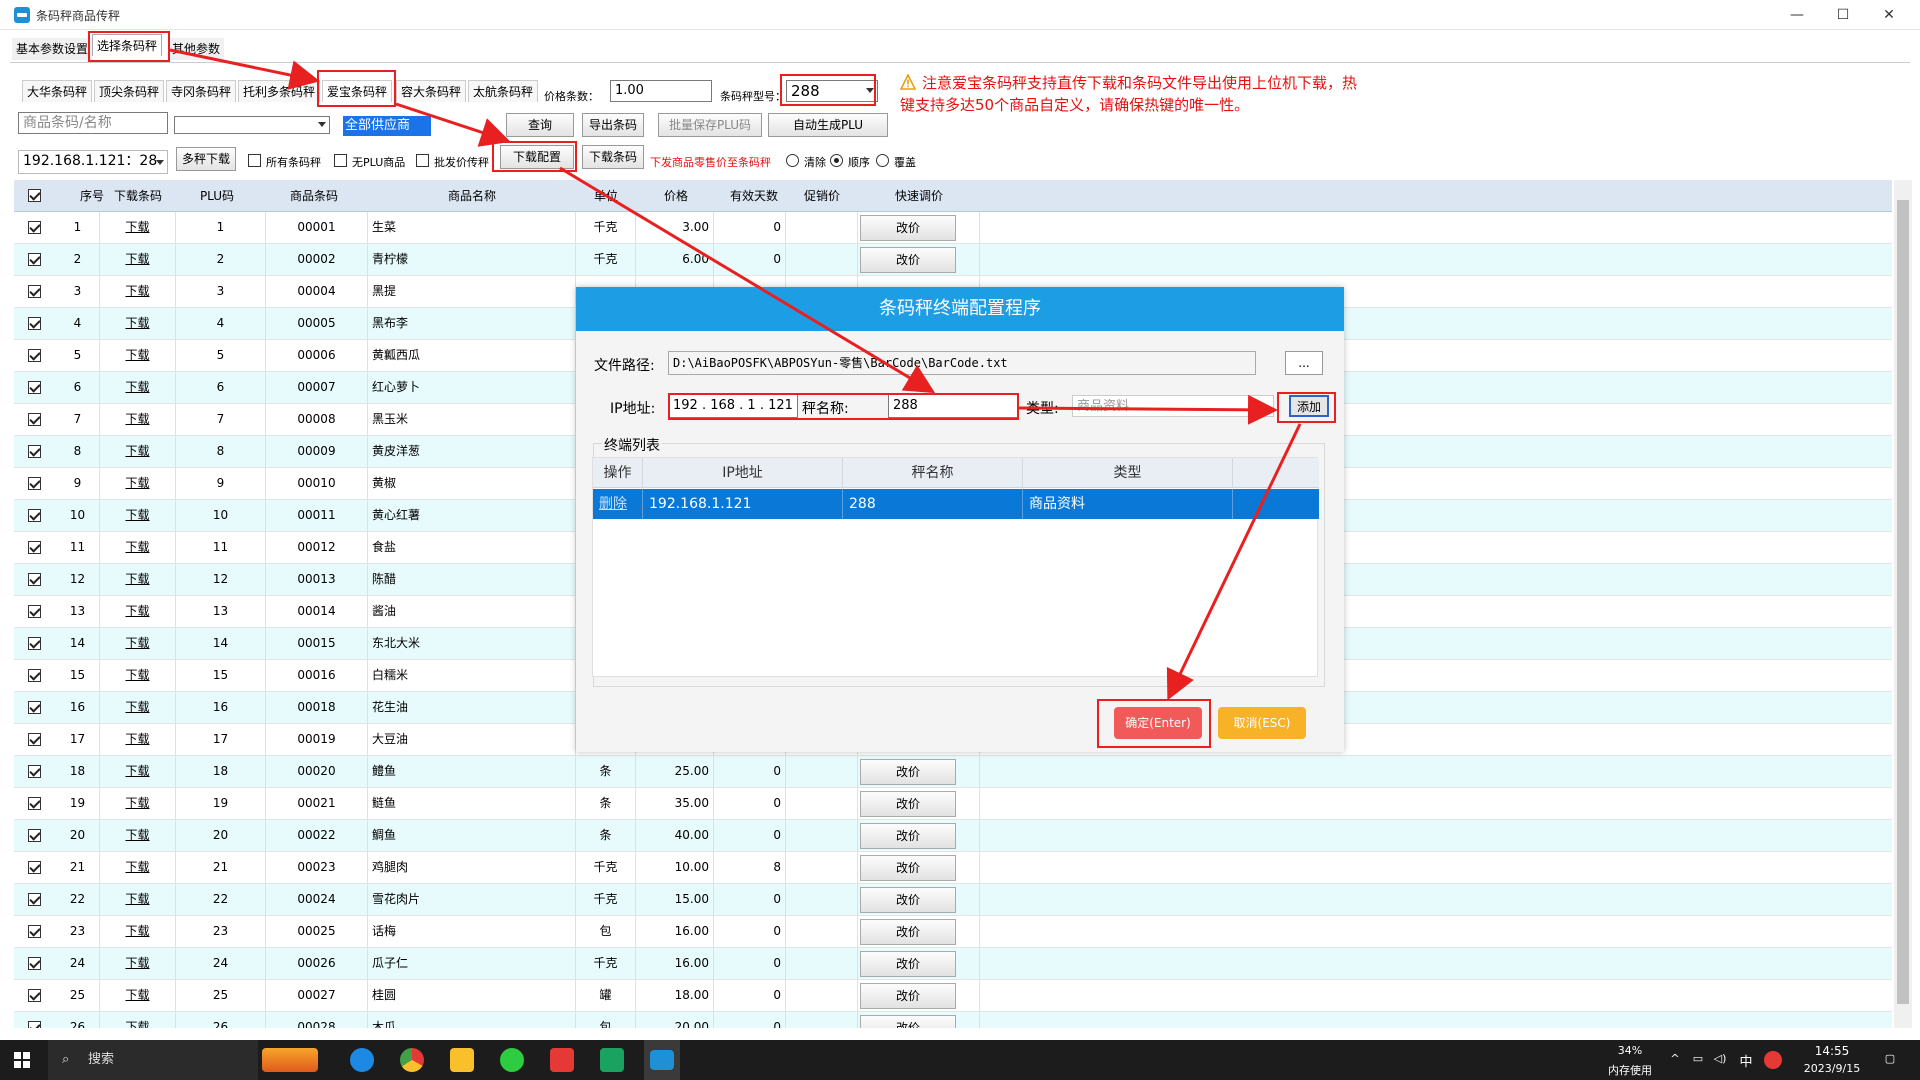 This screenshot has height=1080, width=1920. What do you see at coordinates (1675, 1058) in the screenshot?
I see `chevron-up-icon: ^` at bounding box center [1675, 1058].